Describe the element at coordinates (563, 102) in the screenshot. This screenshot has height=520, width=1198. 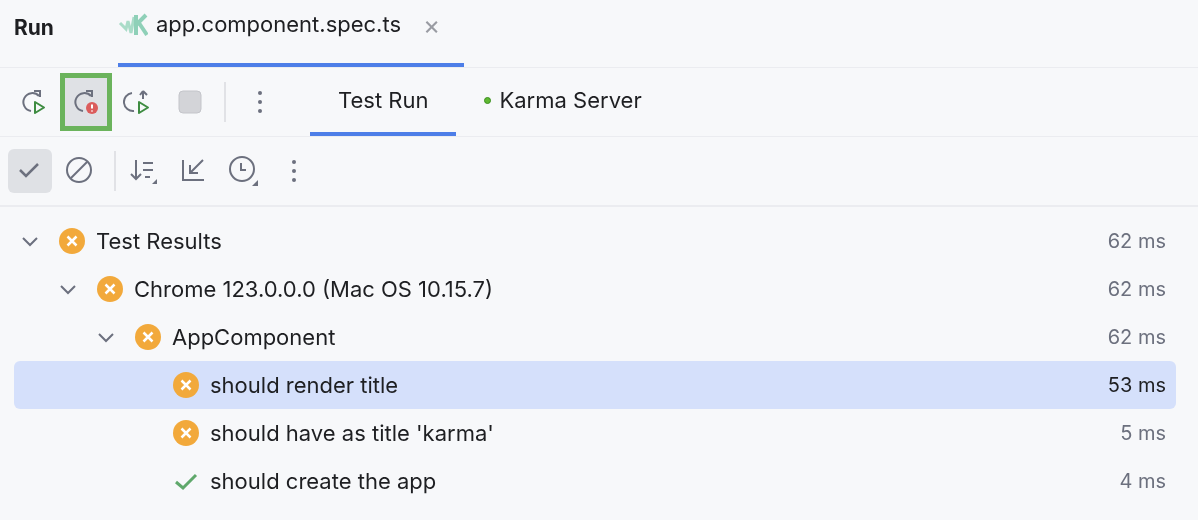
I see `view-tab: Karma Server` at that location.